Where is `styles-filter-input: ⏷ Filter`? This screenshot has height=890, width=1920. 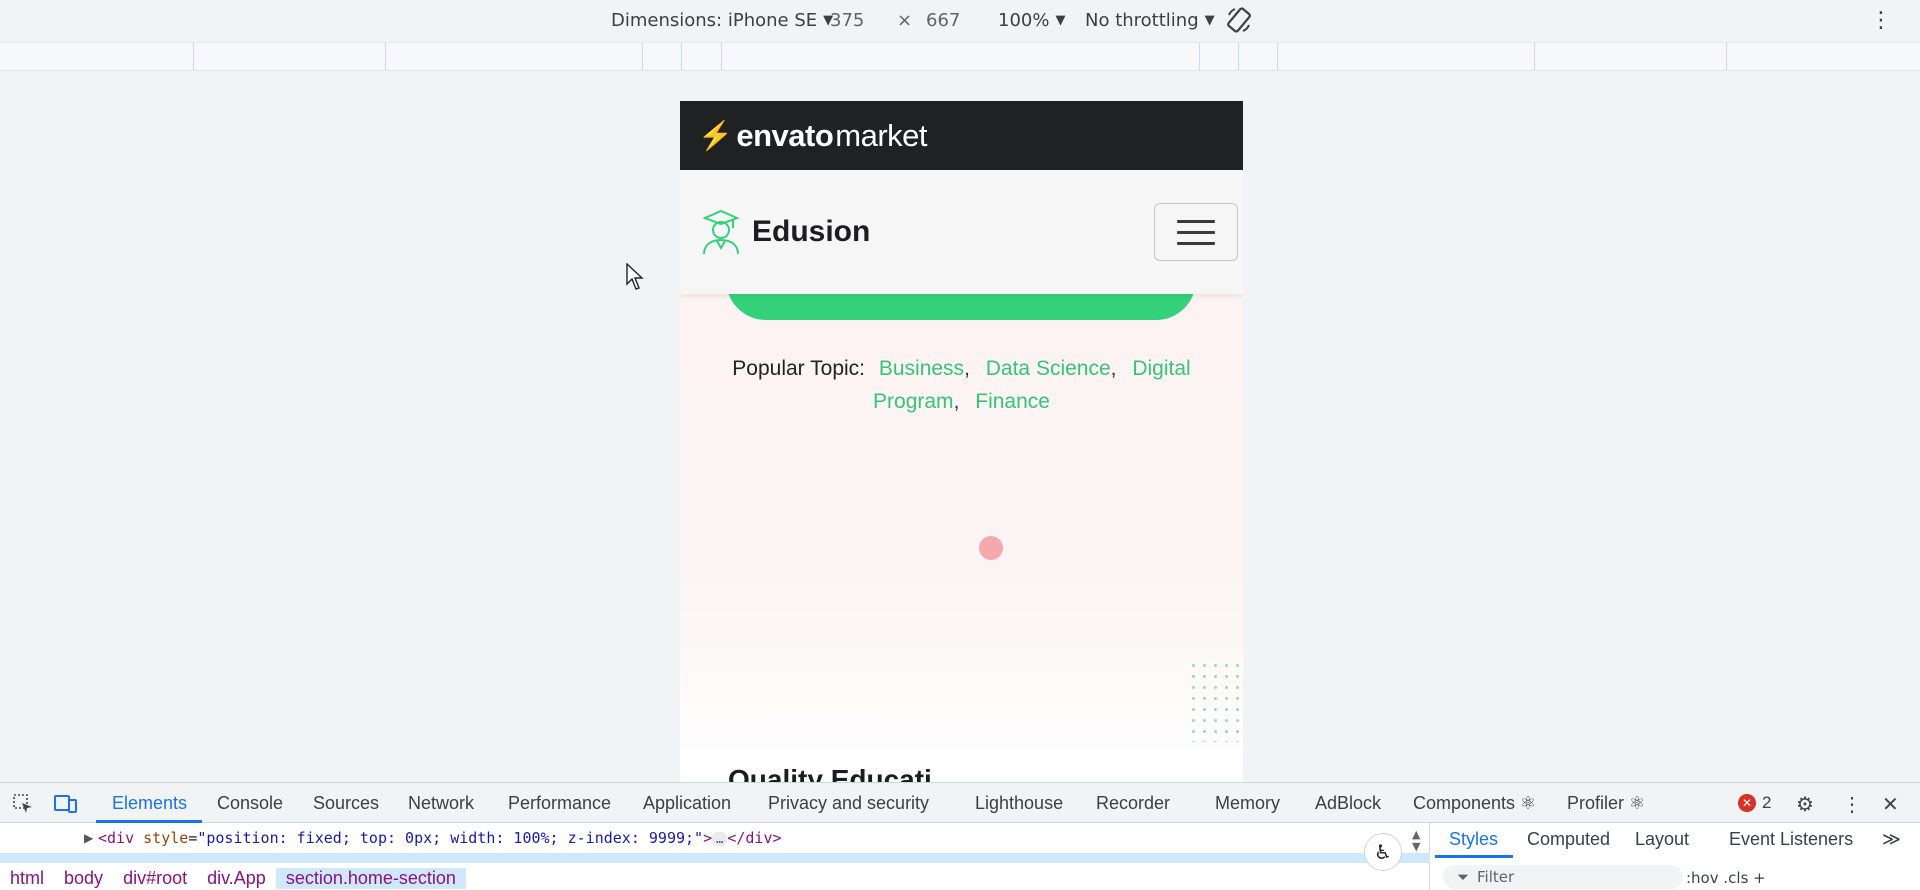 styles-filter-input: ⏷ Filter is located at coordinates (1563, 877).